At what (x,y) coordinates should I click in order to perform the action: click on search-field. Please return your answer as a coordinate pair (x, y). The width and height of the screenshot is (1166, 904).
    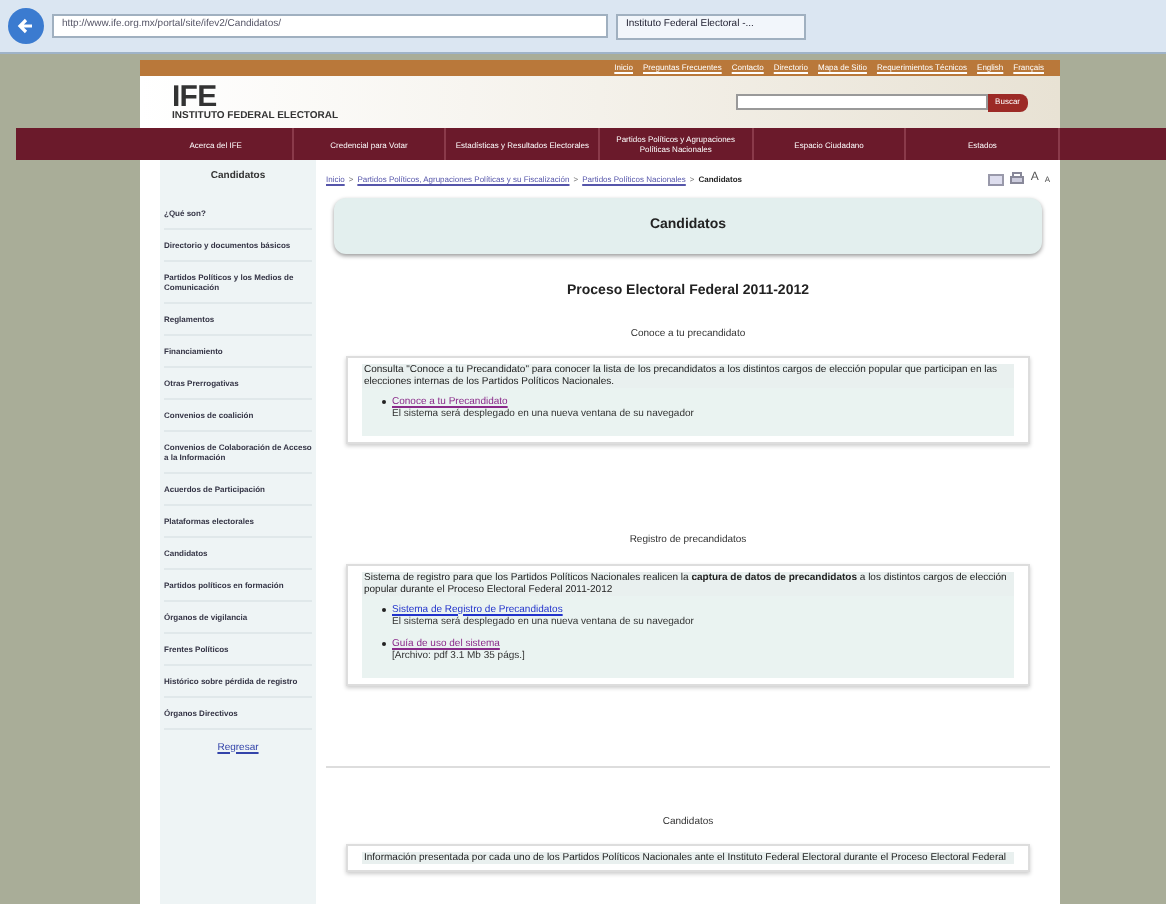
    Looking at the image, I should click on (861, 102).